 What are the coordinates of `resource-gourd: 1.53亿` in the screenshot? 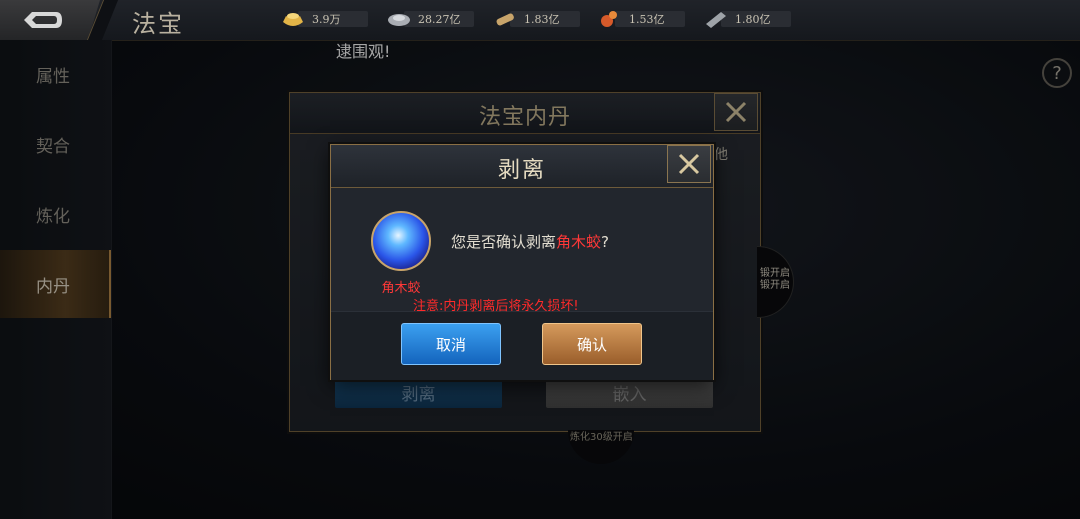 It's located at (641, 19).